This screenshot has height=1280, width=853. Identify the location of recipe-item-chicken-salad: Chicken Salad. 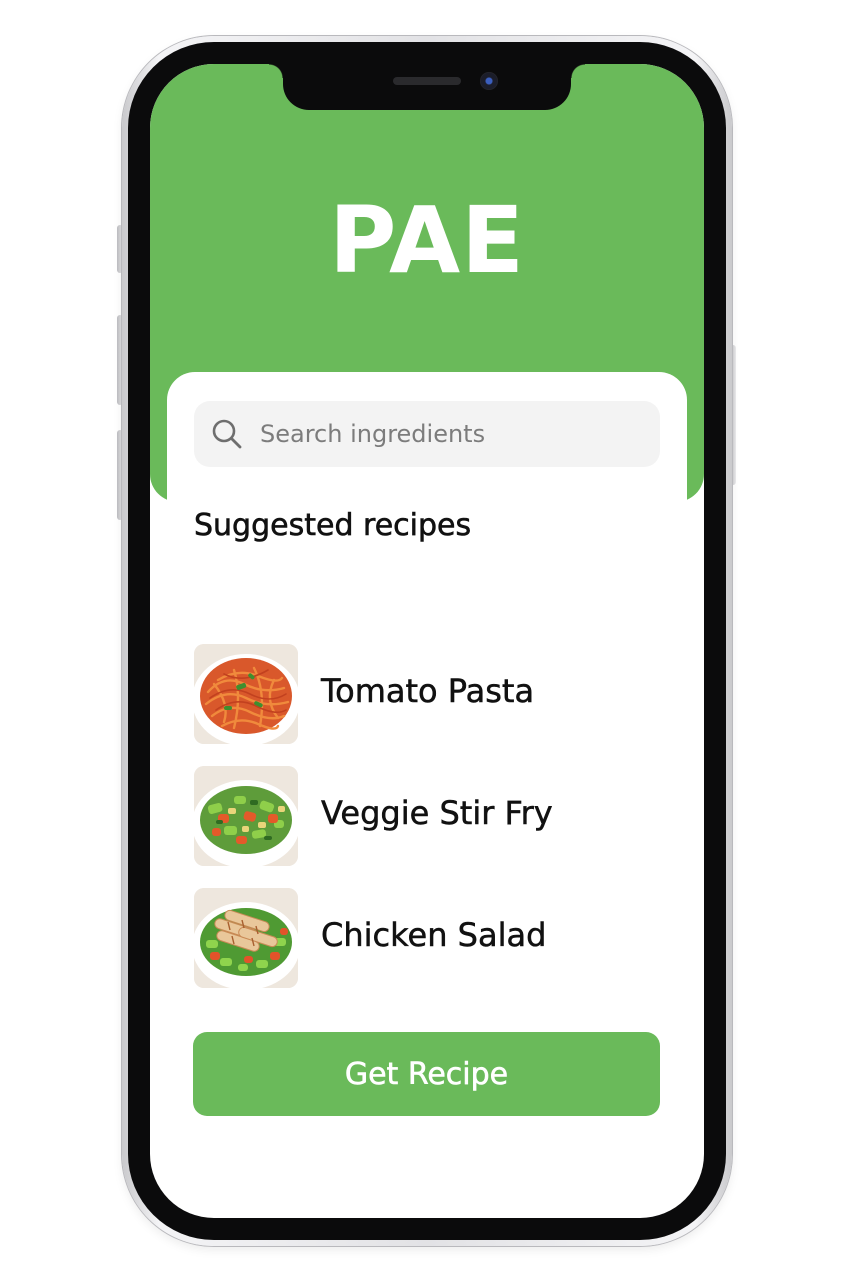
(427, 938).